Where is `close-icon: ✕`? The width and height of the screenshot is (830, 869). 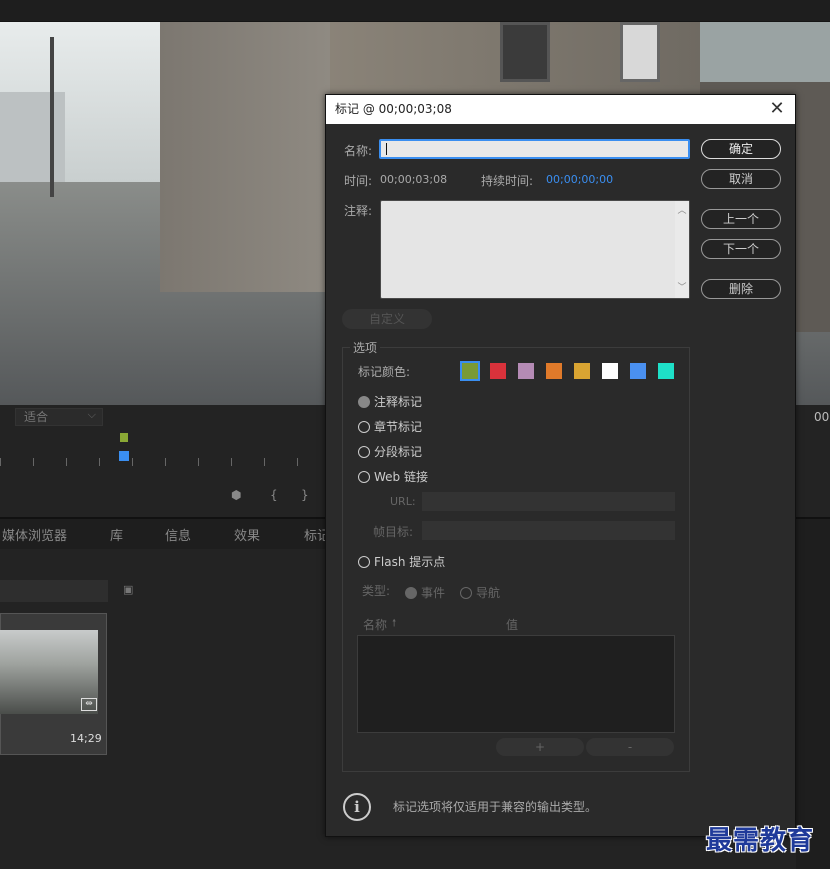 close-icon: ✕ is located at coordinates (777, 109).